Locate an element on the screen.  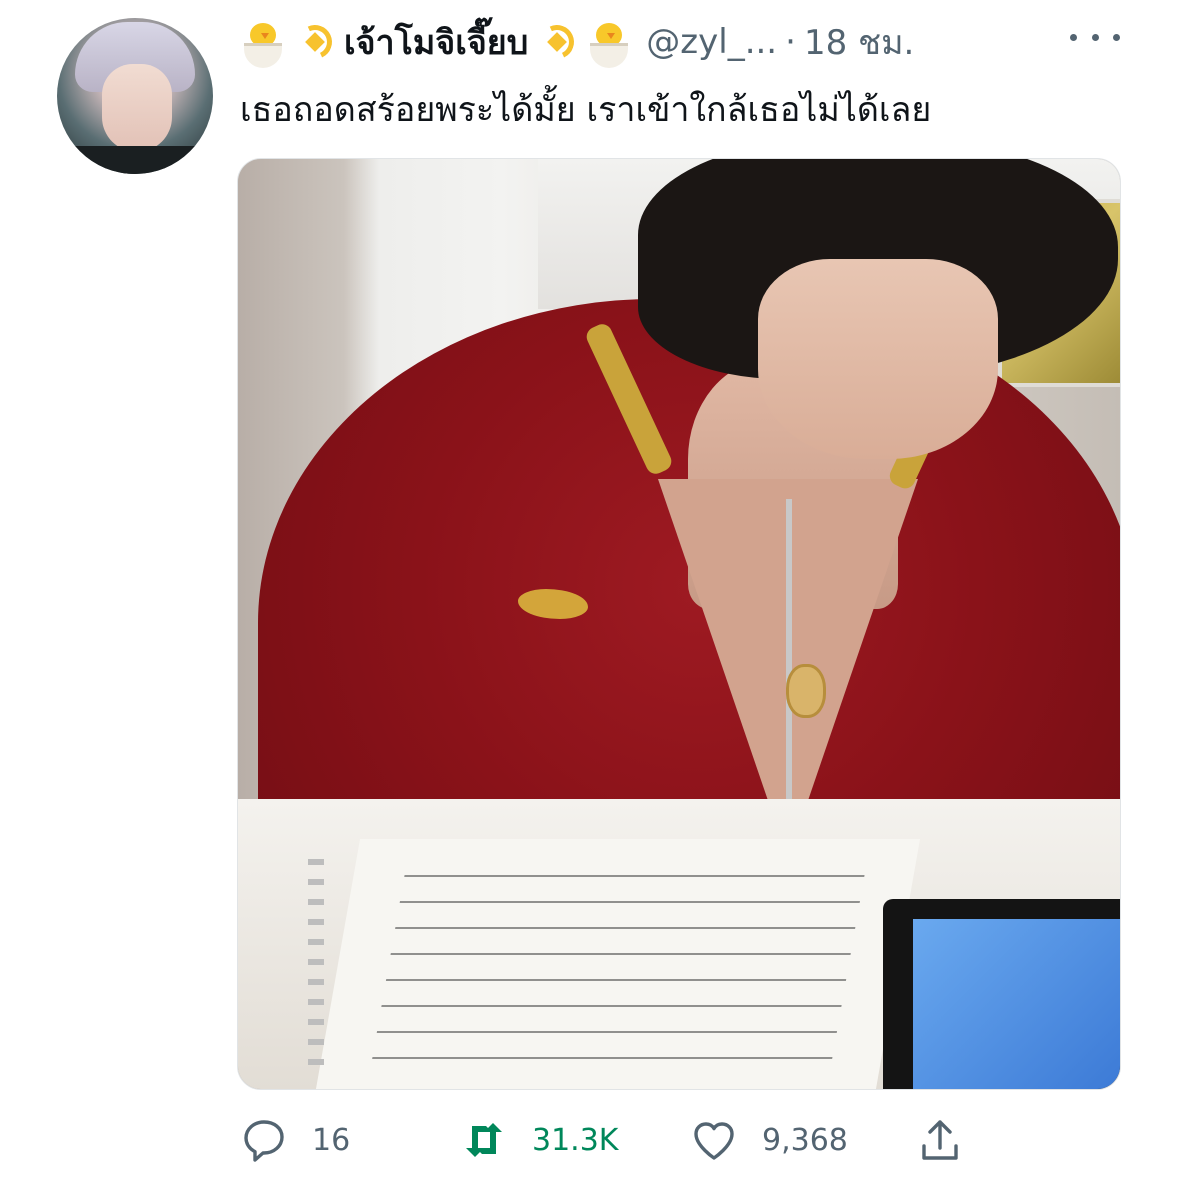
retweet-icon is located at coordinates (484, 1140).